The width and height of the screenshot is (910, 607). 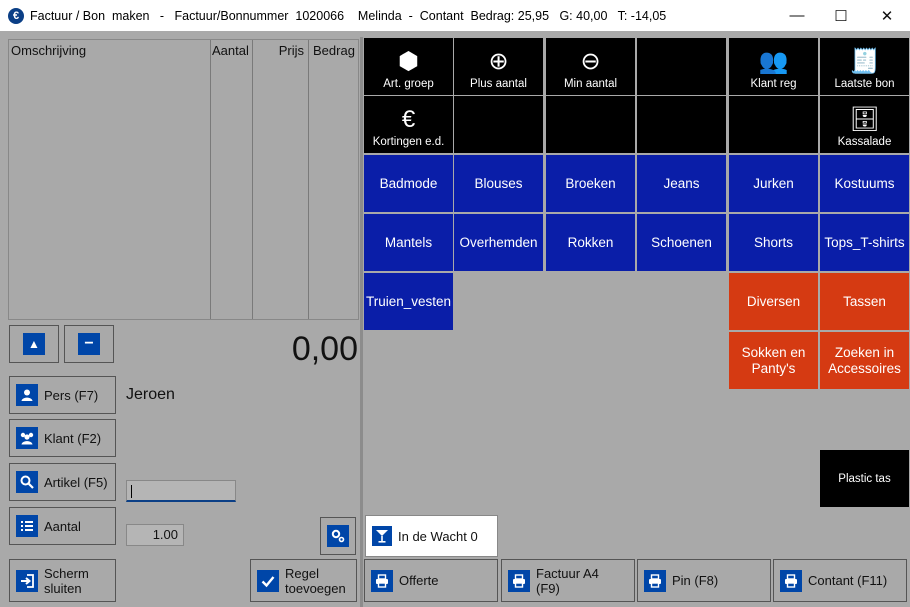 What do you see at coordinates (773, 84) in the screenshot?
I see `klant-reg-label: Klant reg` at bounding box center [773, 84].